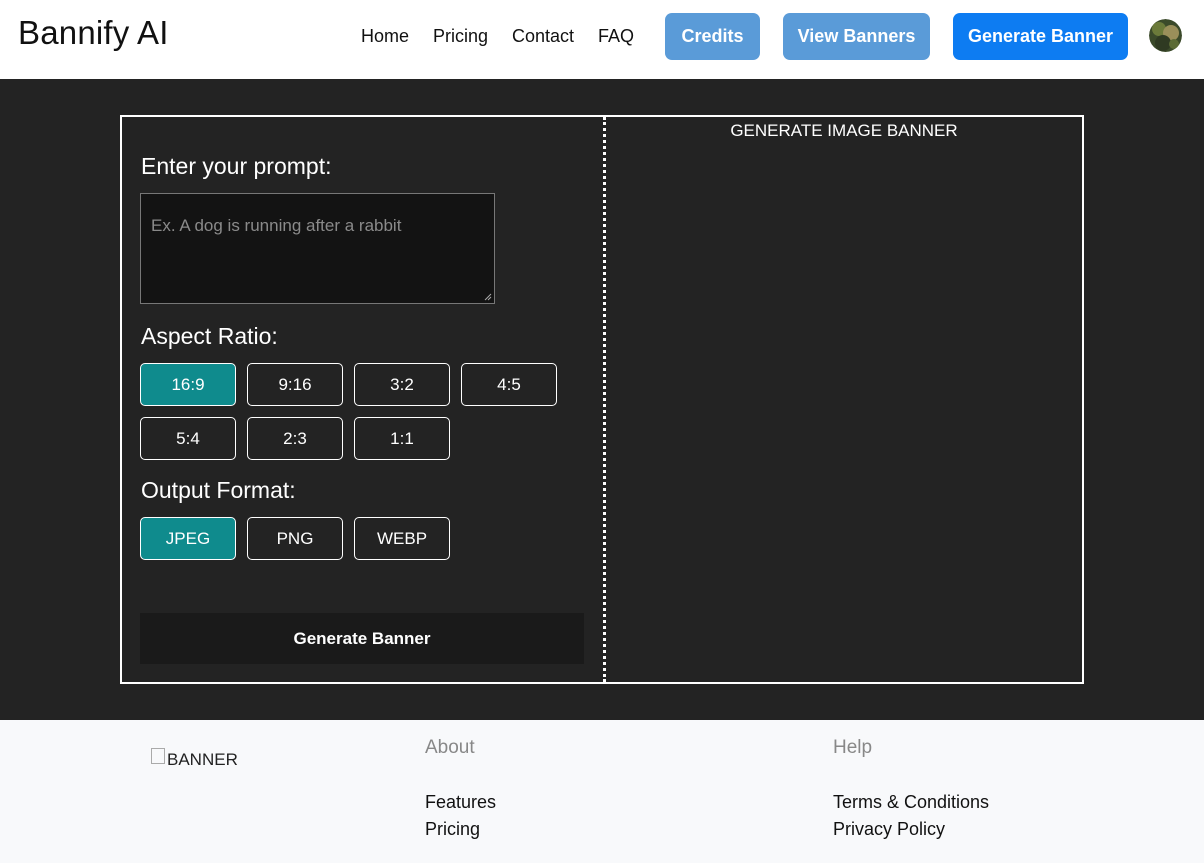 Image resolution: width=1204 pixels, height=863 pixels. What do you see at coordinates (188, 384) in the screenshot?
I see `aspect-option-16-9: 16:9` at bounding box center [188, 384].